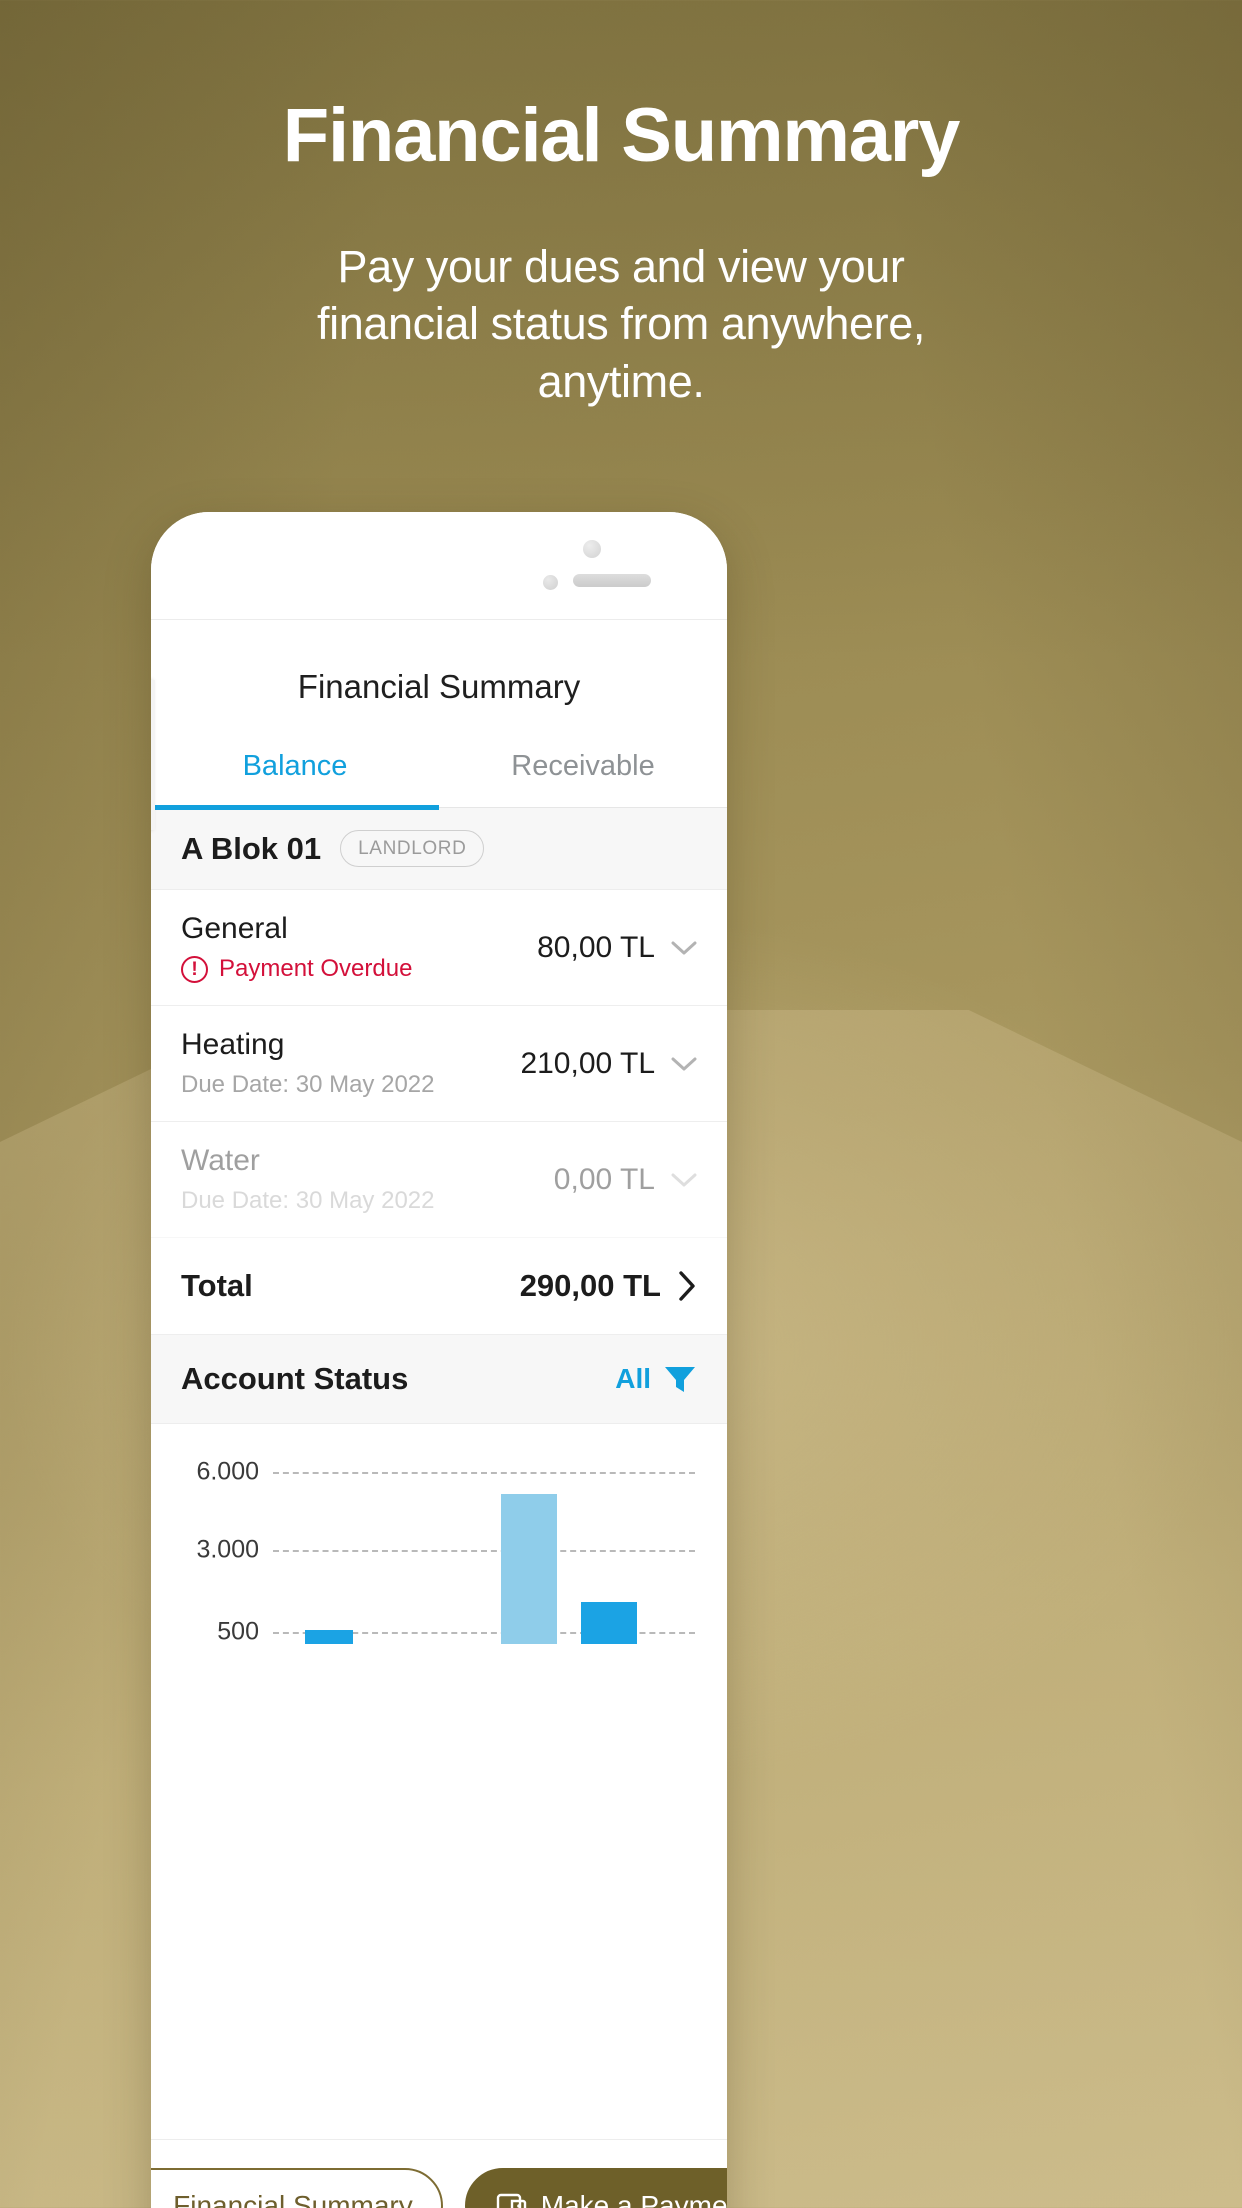  Describe the element at coordinates (439, 1064) in the screenshot. I see `table-row: Heating Due Date: 30 May 2022 210,00 TL` at that location.